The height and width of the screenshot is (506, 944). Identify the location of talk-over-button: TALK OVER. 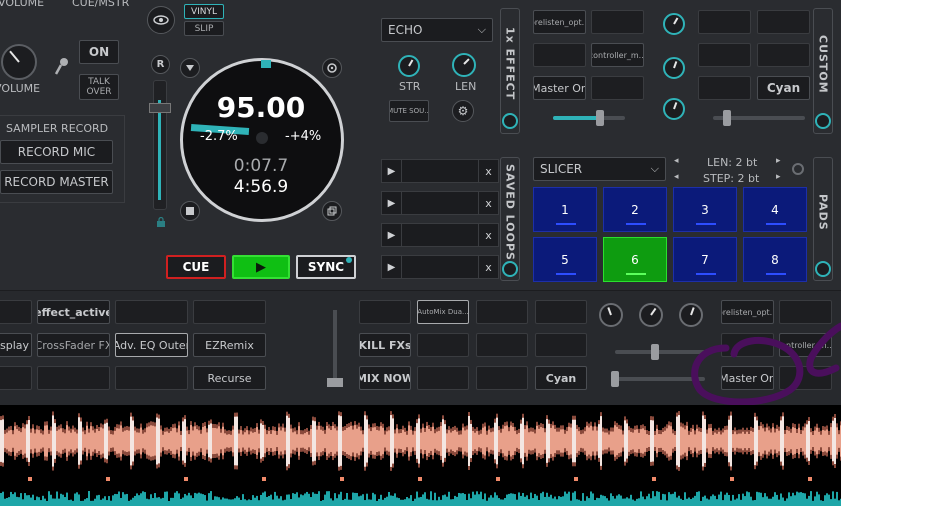
(99, 87).